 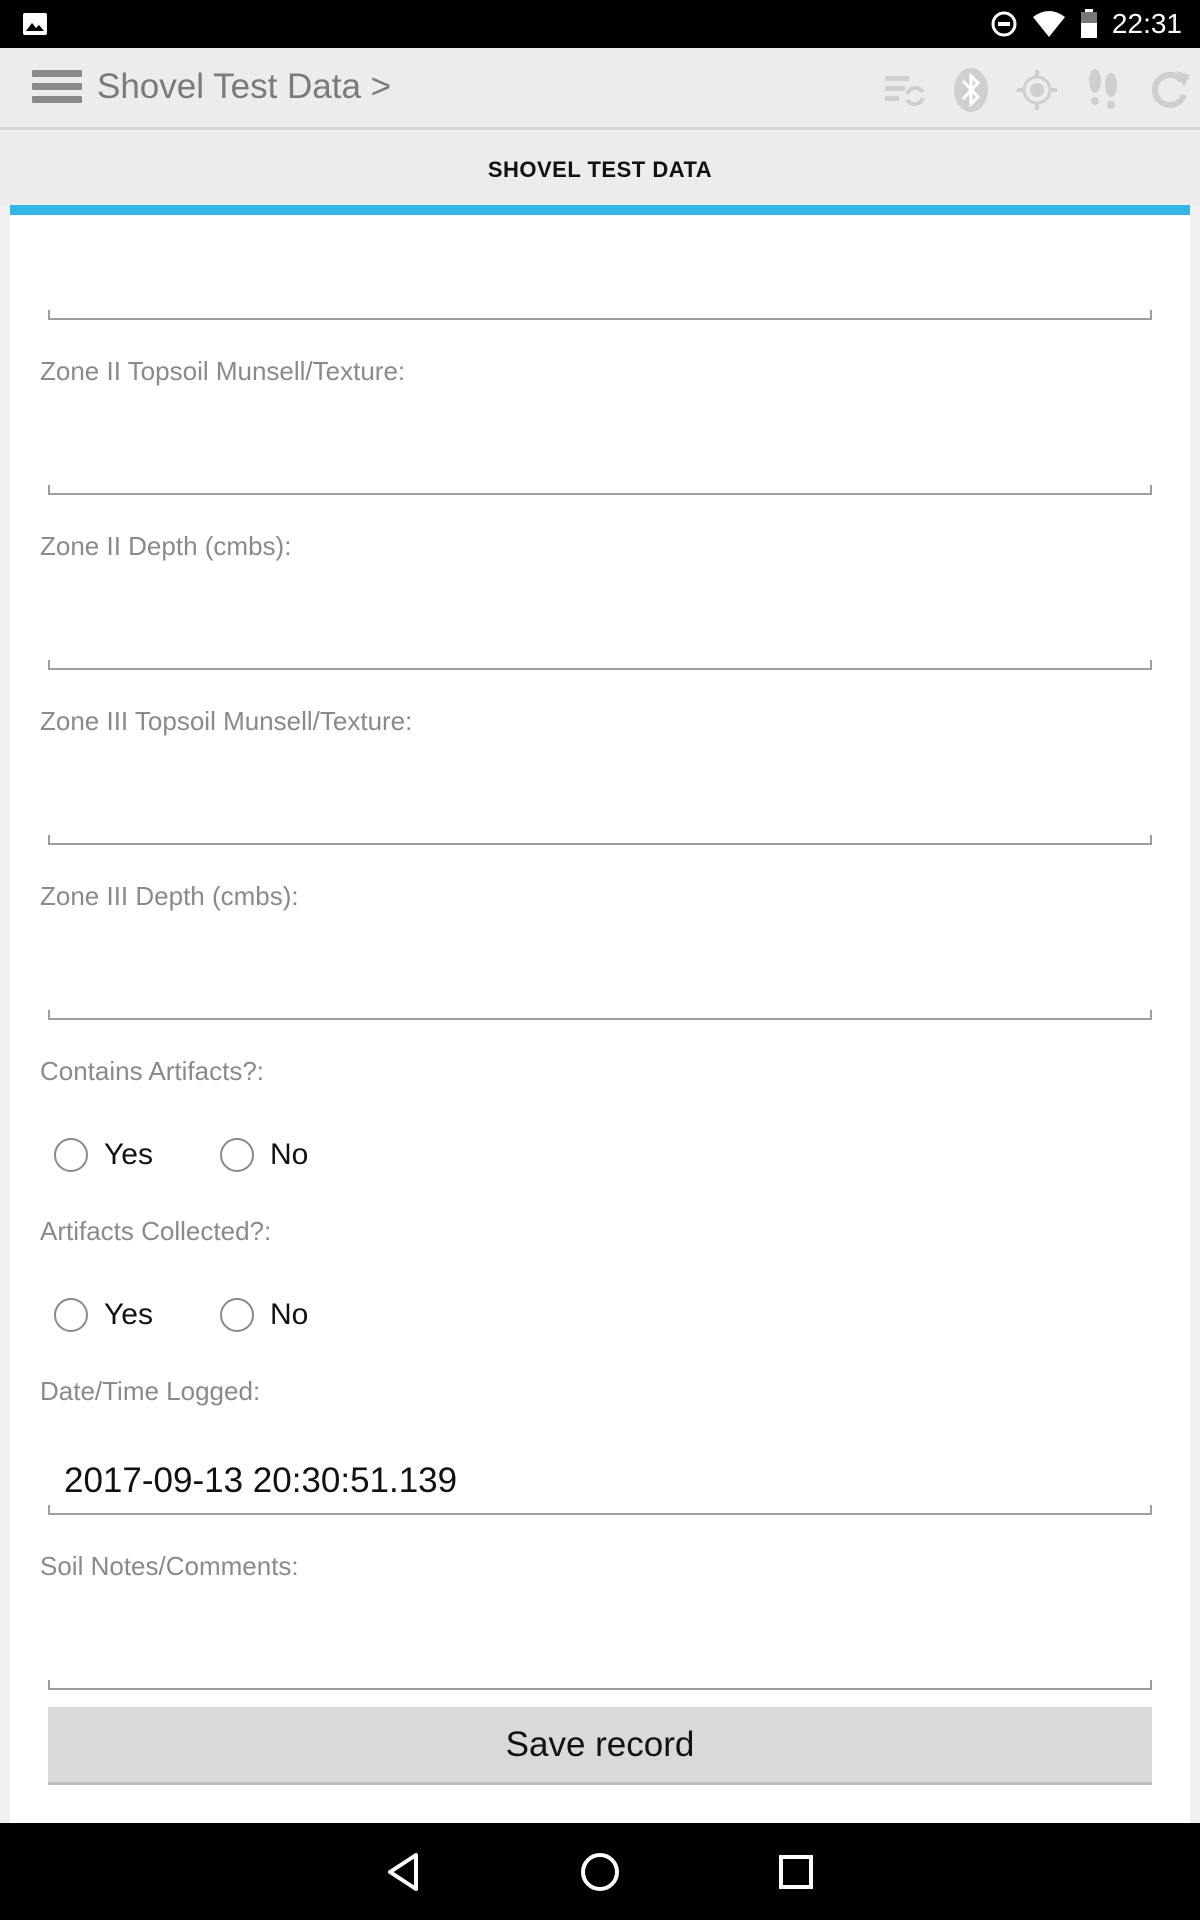 I want to click on save-record-button: Save record, so click(x=600, y=1746).